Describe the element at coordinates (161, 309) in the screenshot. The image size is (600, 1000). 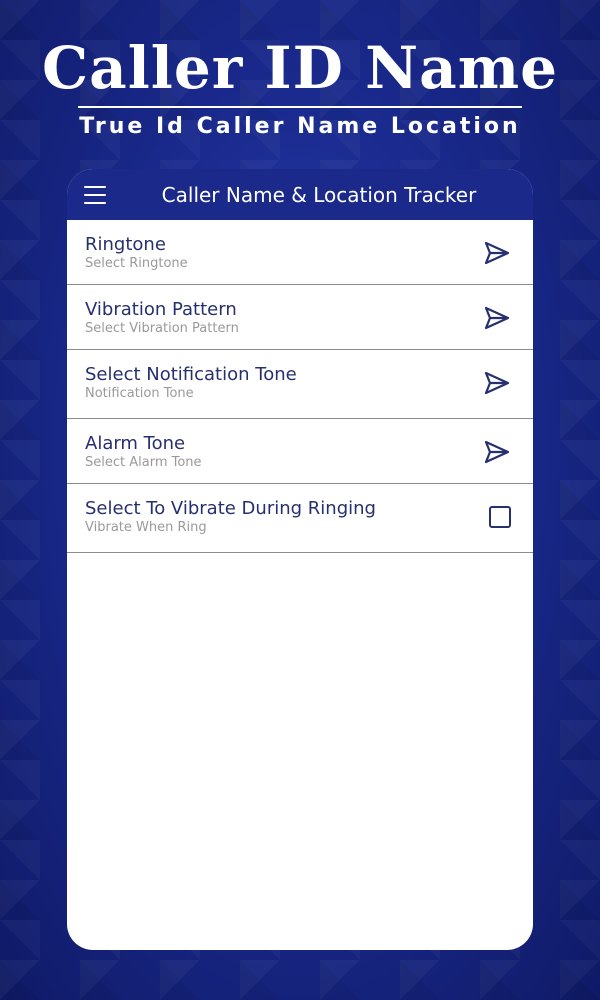
I see `setting-title: Vibration Pattern` at that location.